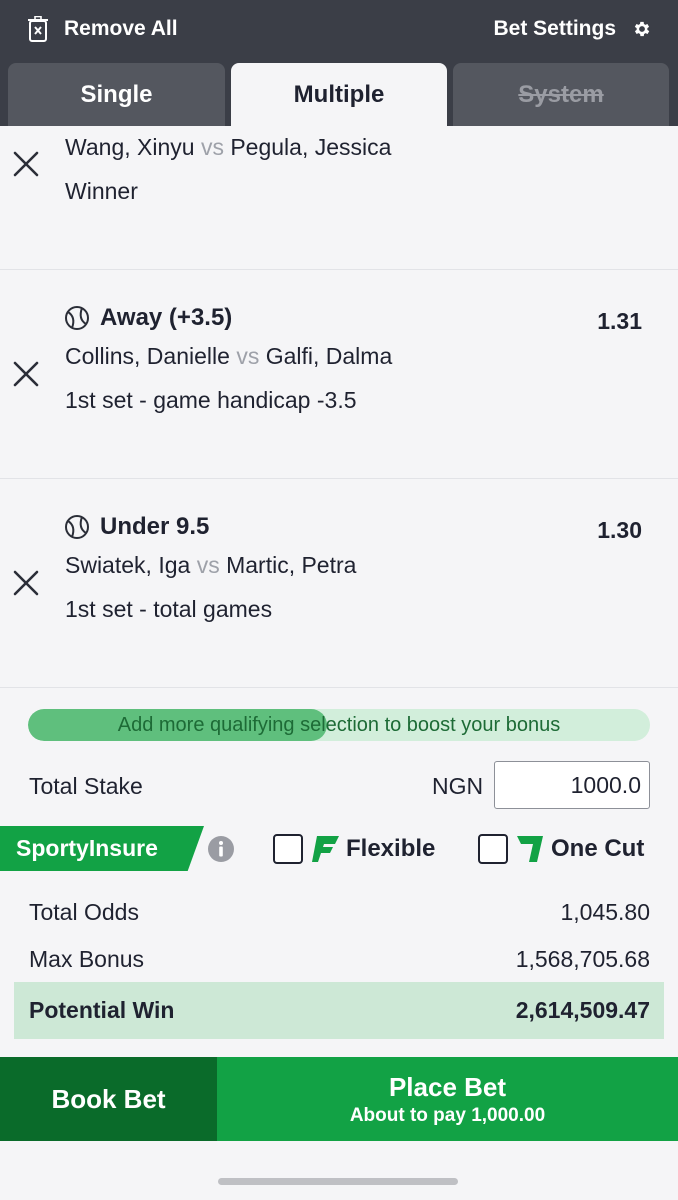 The height and width of the screenshot is (1200, 678). I want to click on place-bet-amount: About to pay 1,000.00, so click(447, 1115).